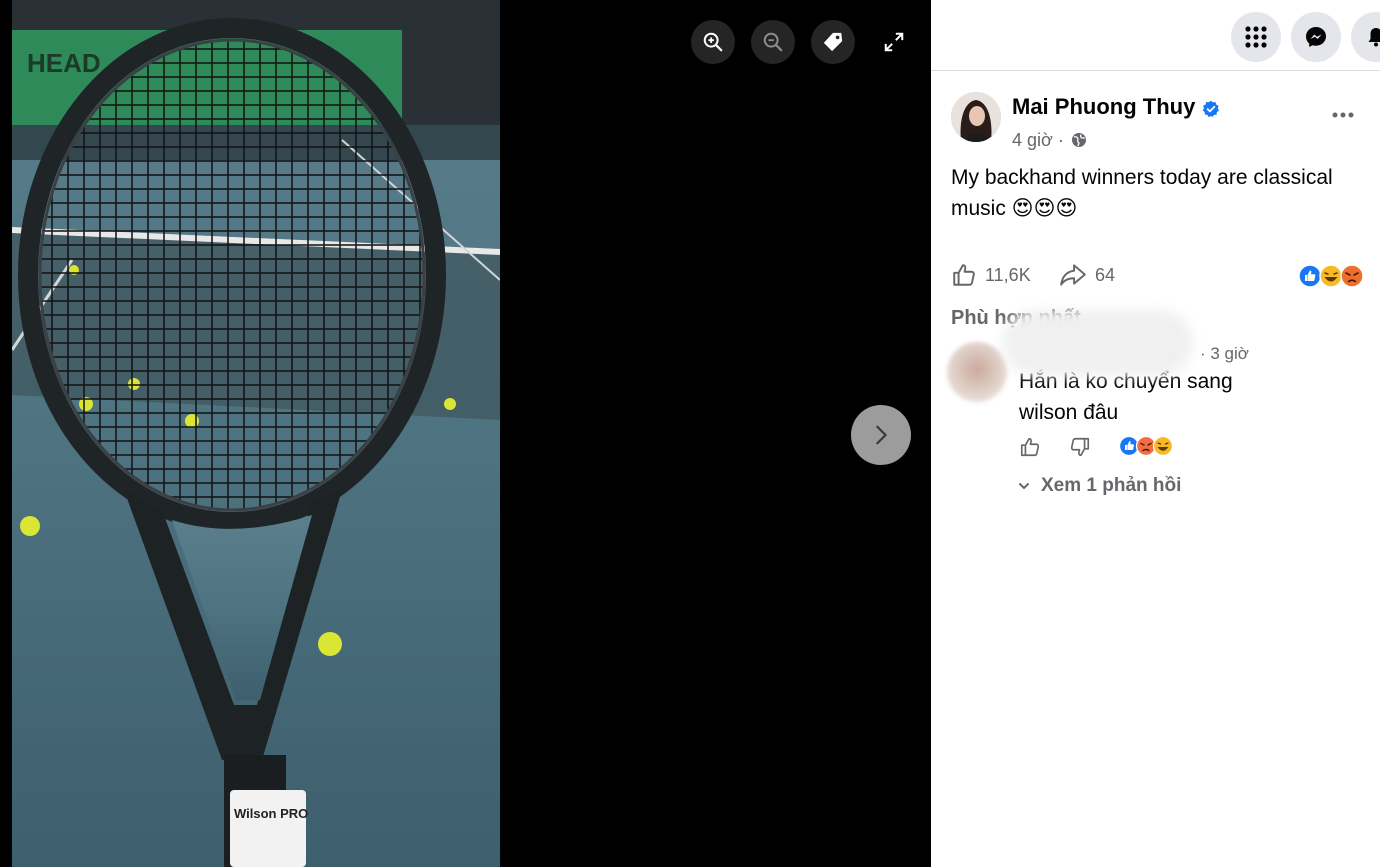 Image resolution: width=1380 pixels, height=867 pixels. Describe the element at coordinates (1158, 275) in the screenshot. I see `post-stats: 11,6K 64` at that location.